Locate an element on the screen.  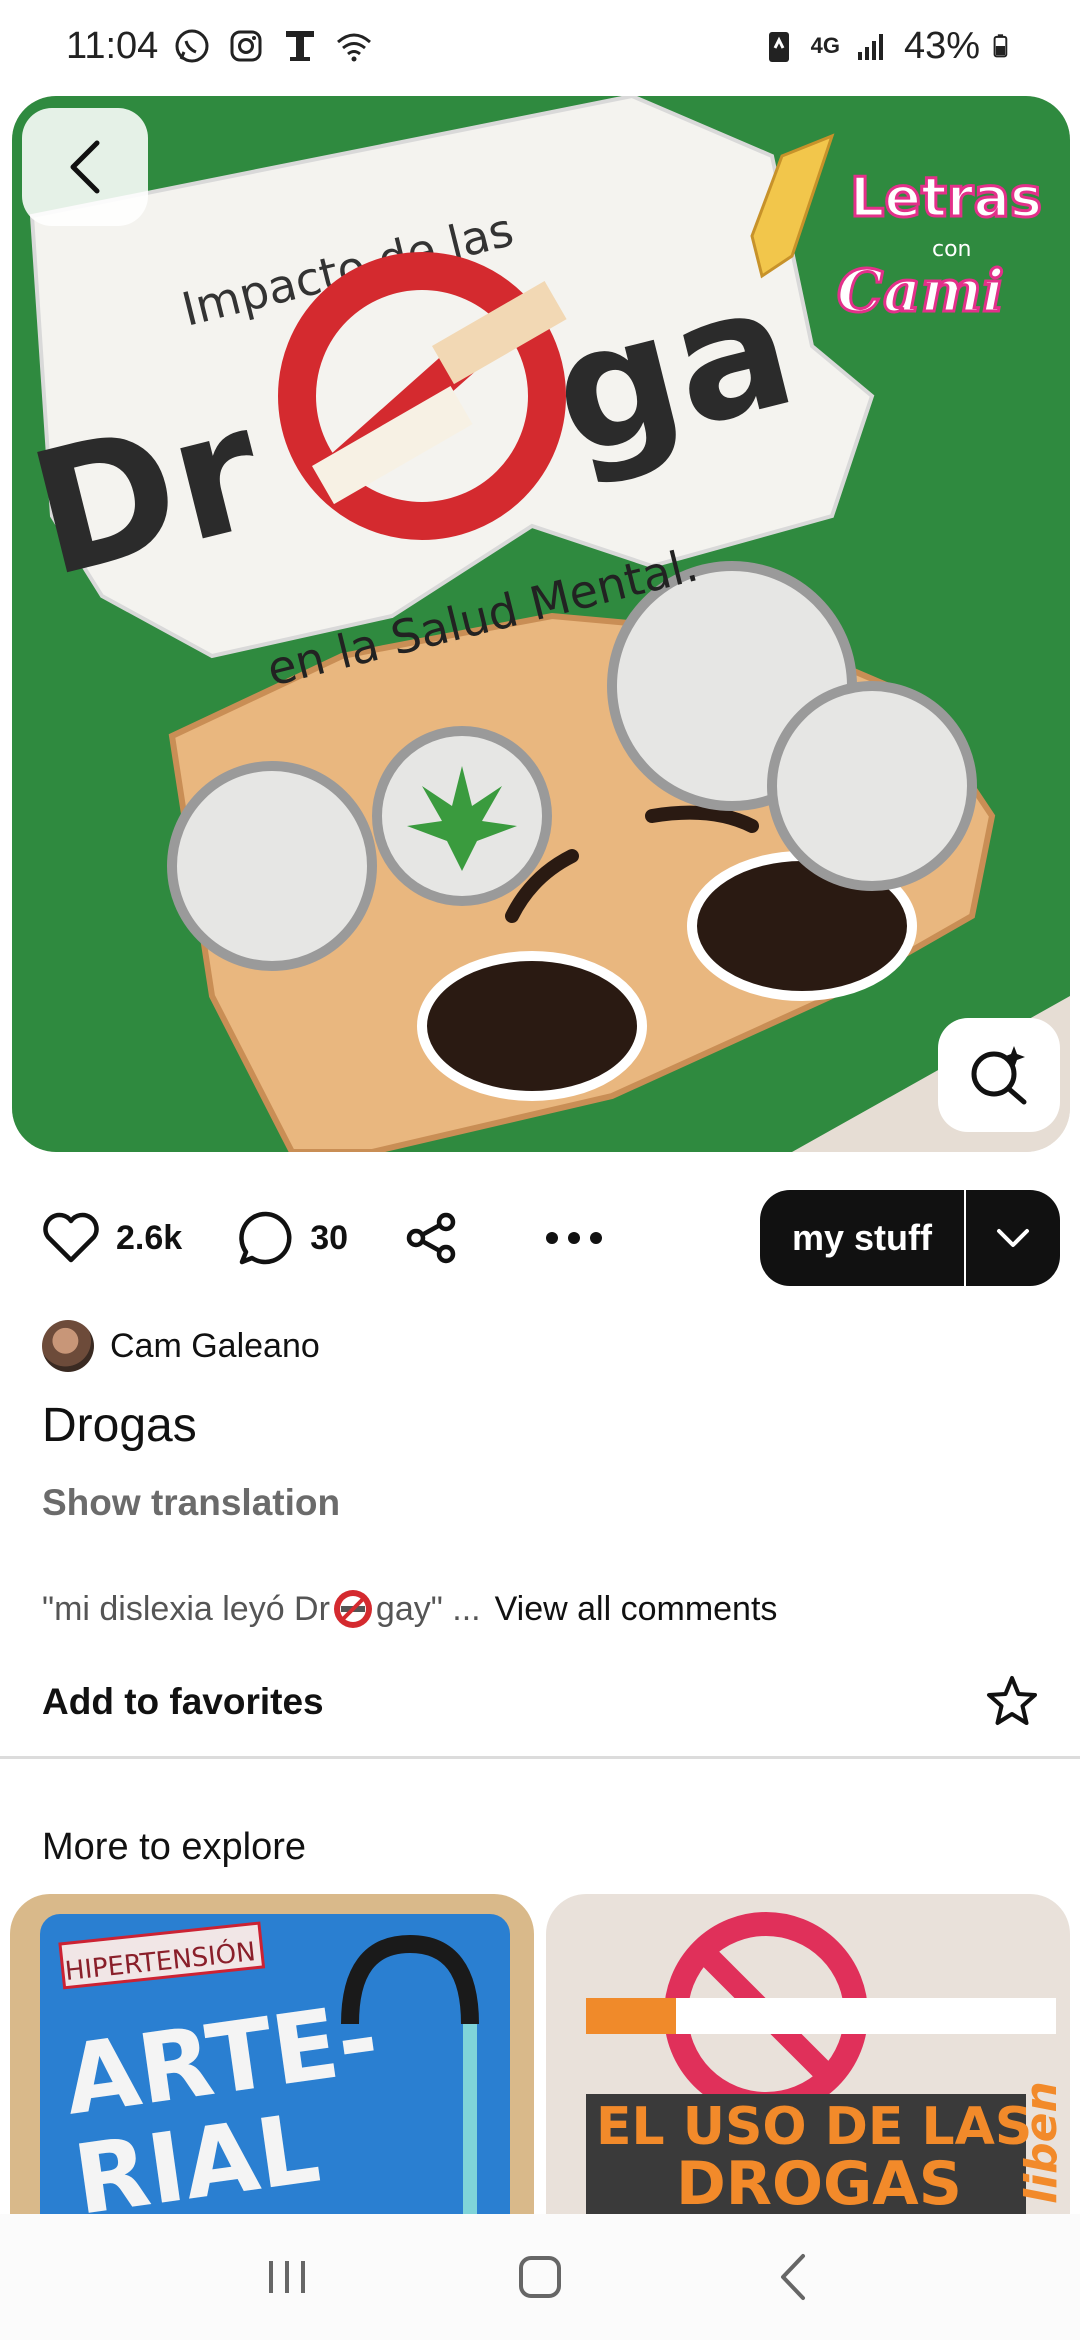
signal-icon is located at coordinates (870, 47).